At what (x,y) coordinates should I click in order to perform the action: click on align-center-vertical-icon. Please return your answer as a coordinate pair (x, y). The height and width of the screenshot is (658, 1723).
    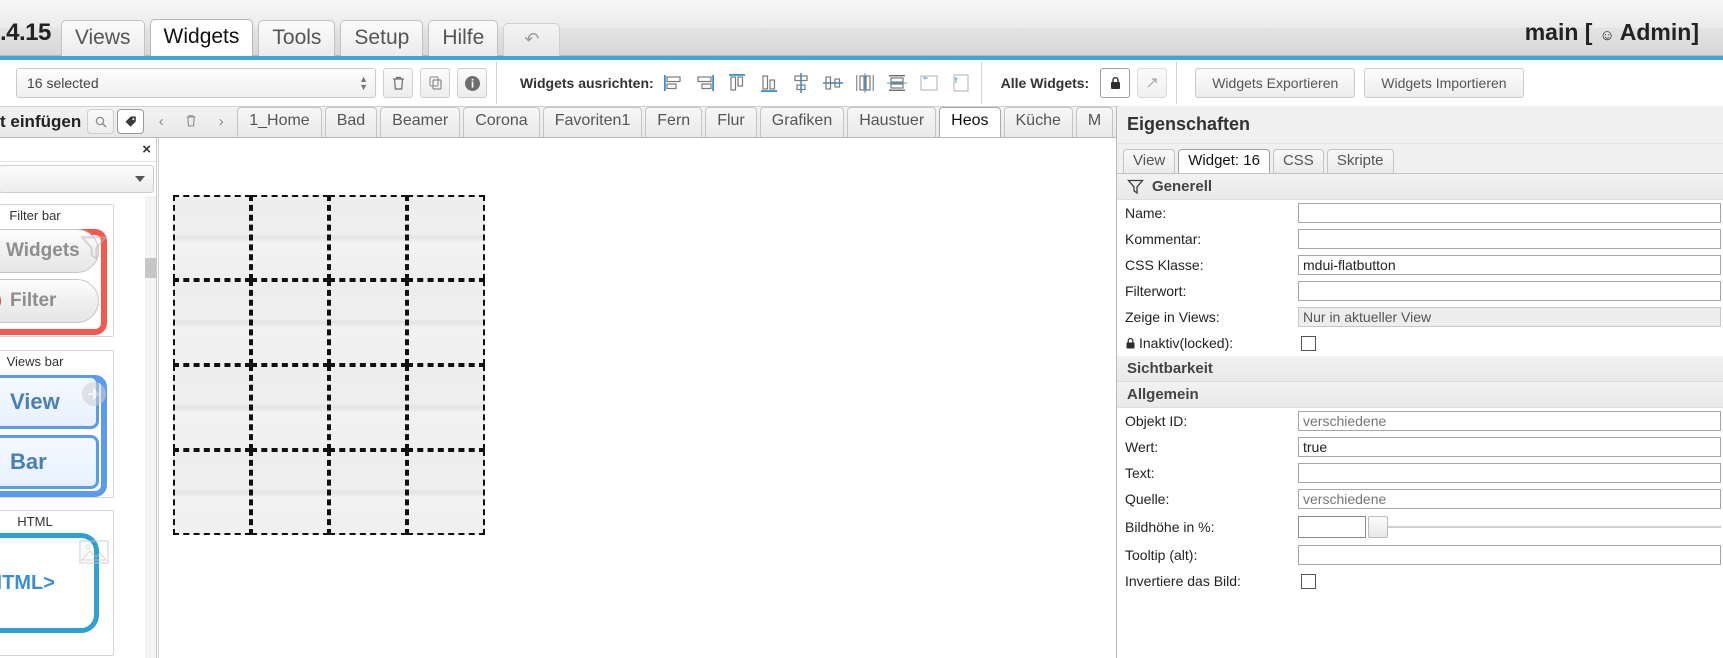
    Looking at the image, I should click on (801, 83).